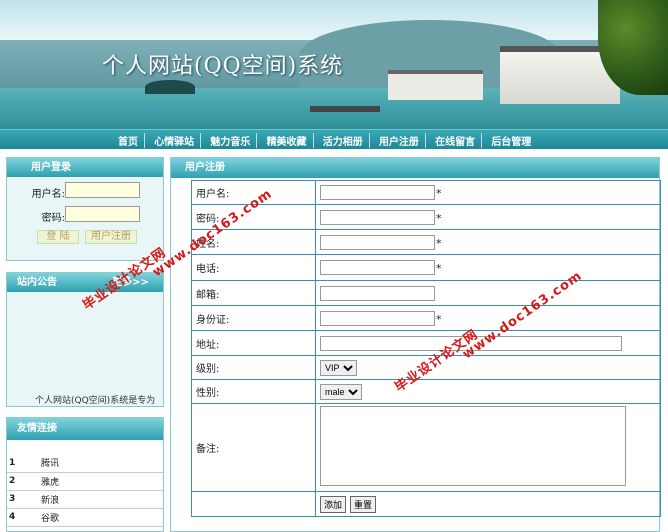  I want to click on main-nav: 首页 心情驿站 魅力音乐 精美收藏 活力相册 用户注册 在线留言 后台管理, so click(334, 139).